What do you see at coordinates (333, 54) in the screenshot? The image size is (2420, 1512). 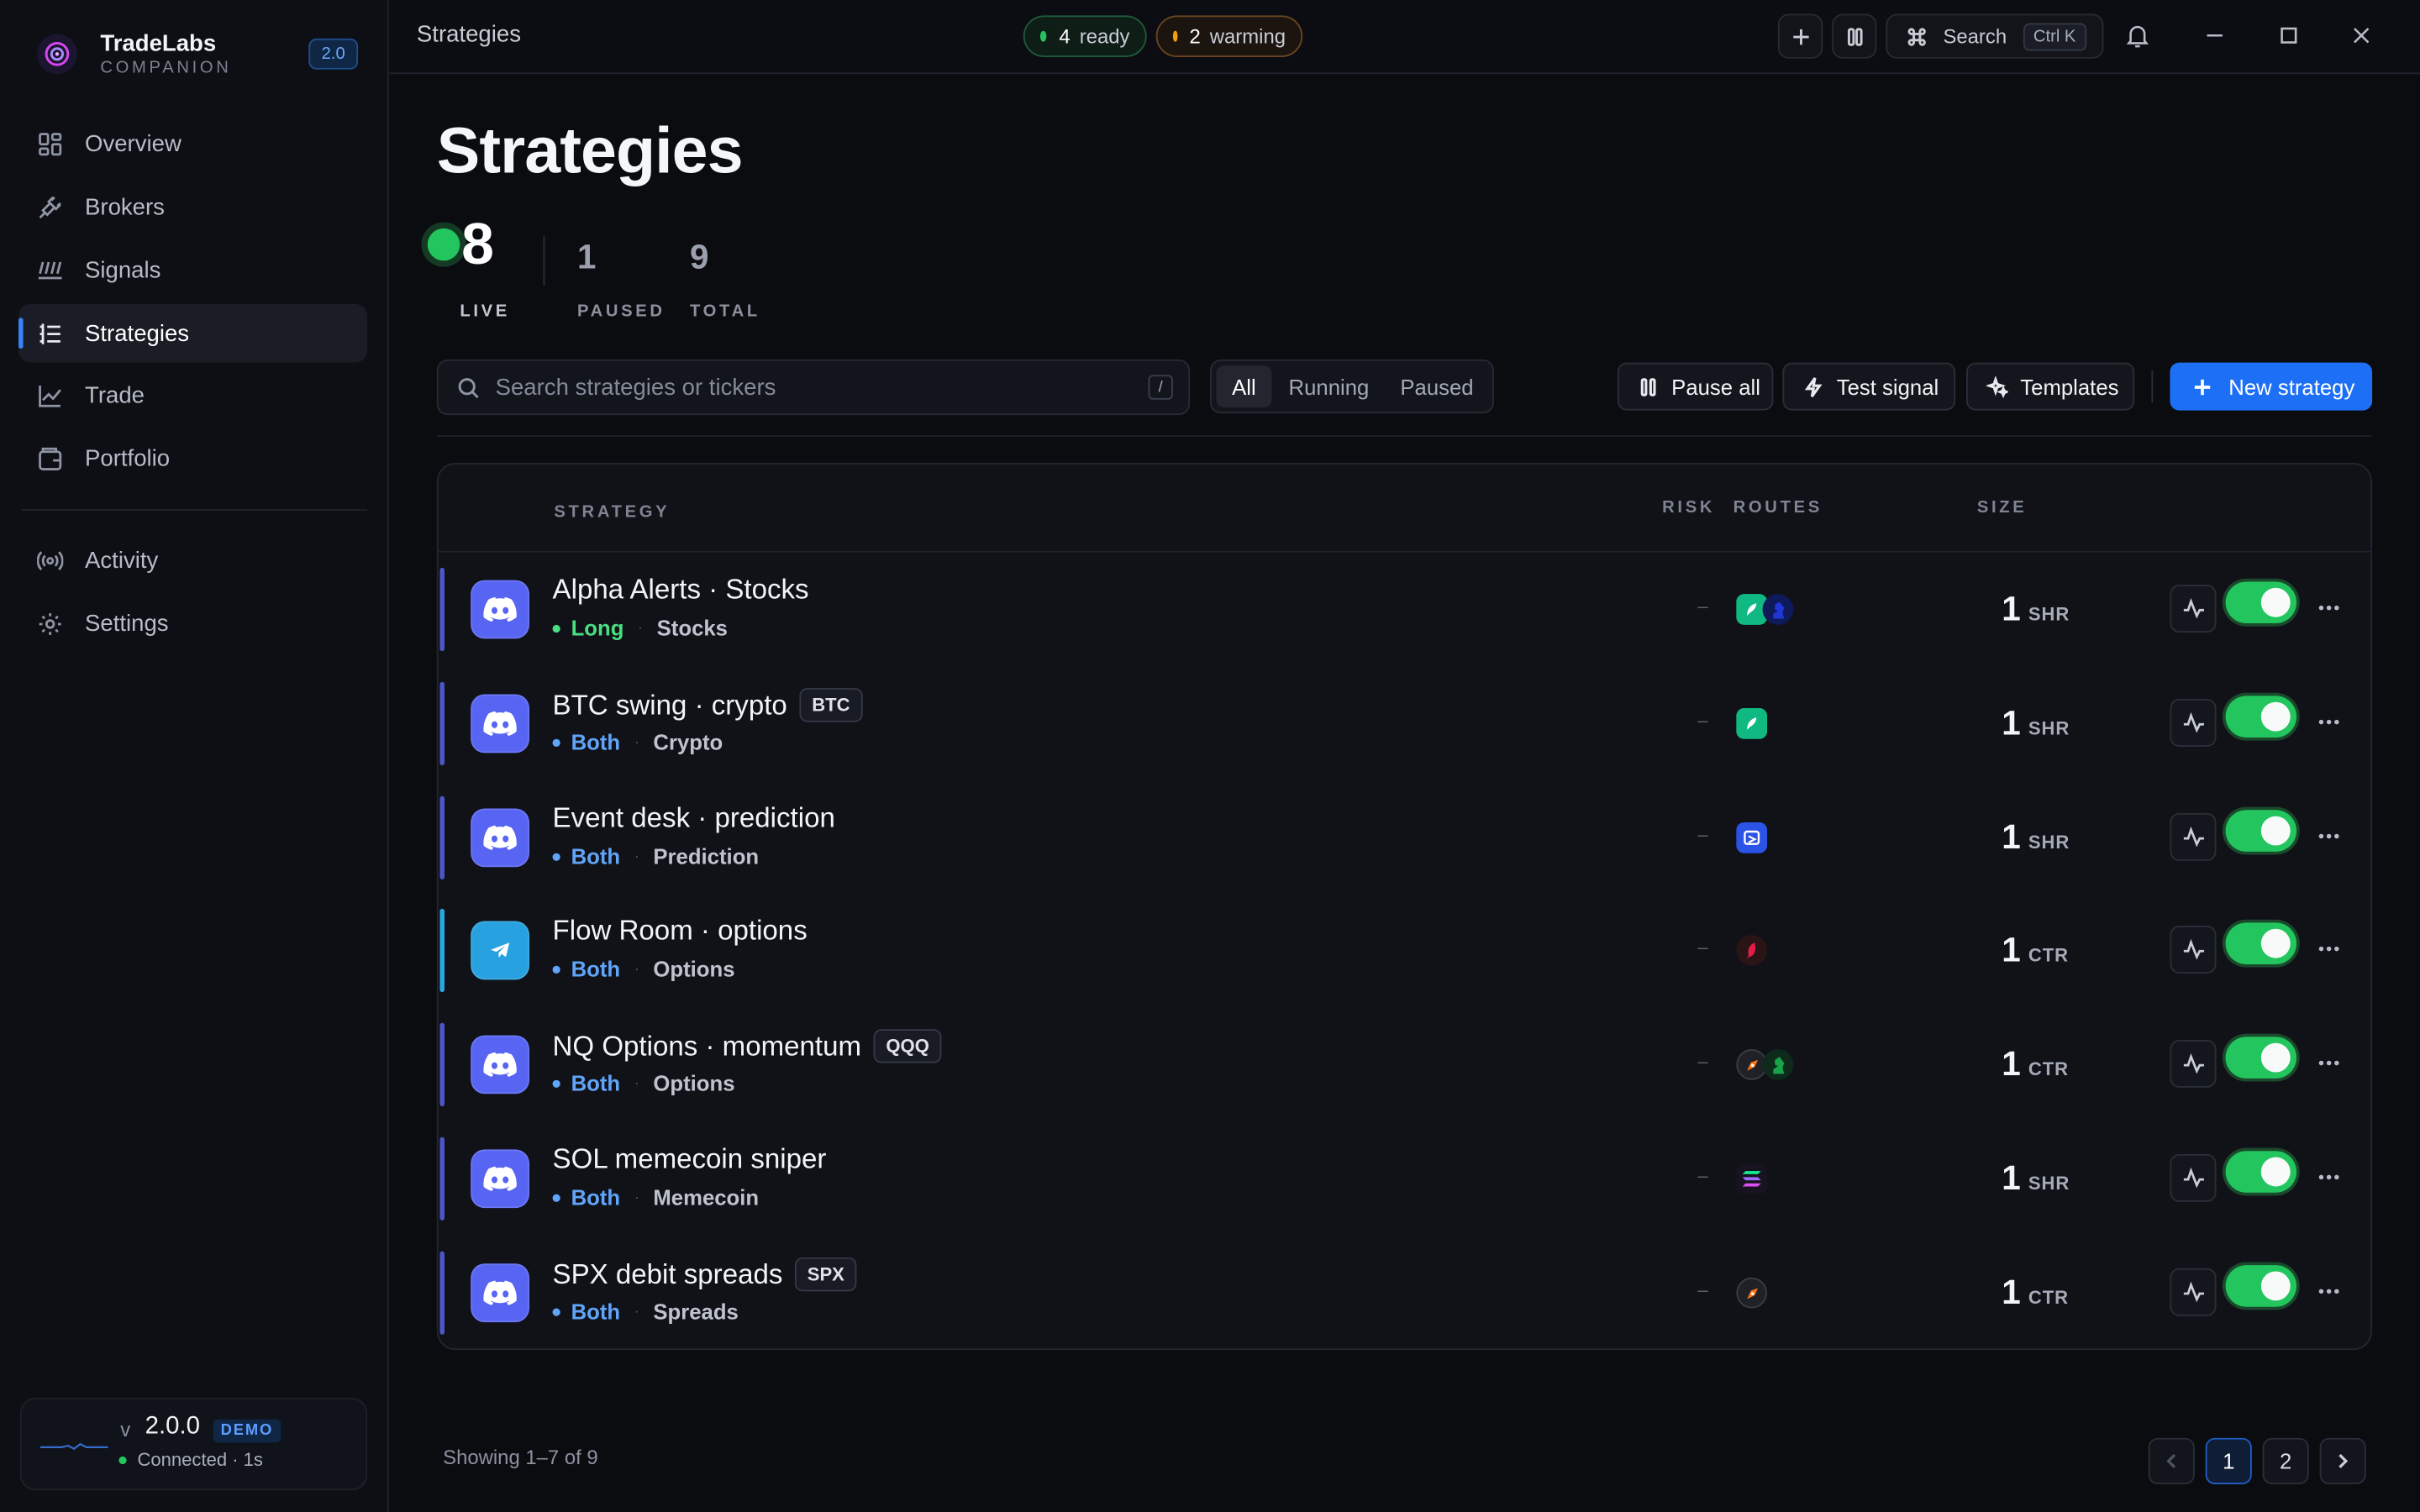 I see `version-badge: 2.0` at bounding box center [333, 54].